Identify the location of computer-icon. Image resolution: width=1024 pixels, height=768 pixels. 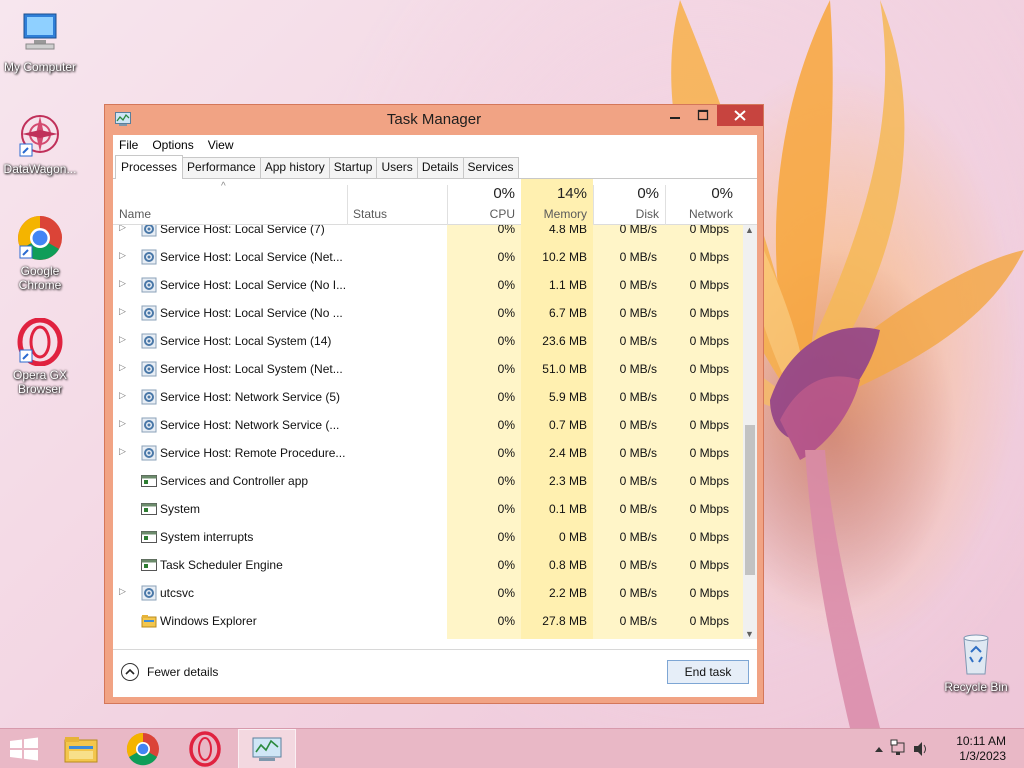
(40, 31).